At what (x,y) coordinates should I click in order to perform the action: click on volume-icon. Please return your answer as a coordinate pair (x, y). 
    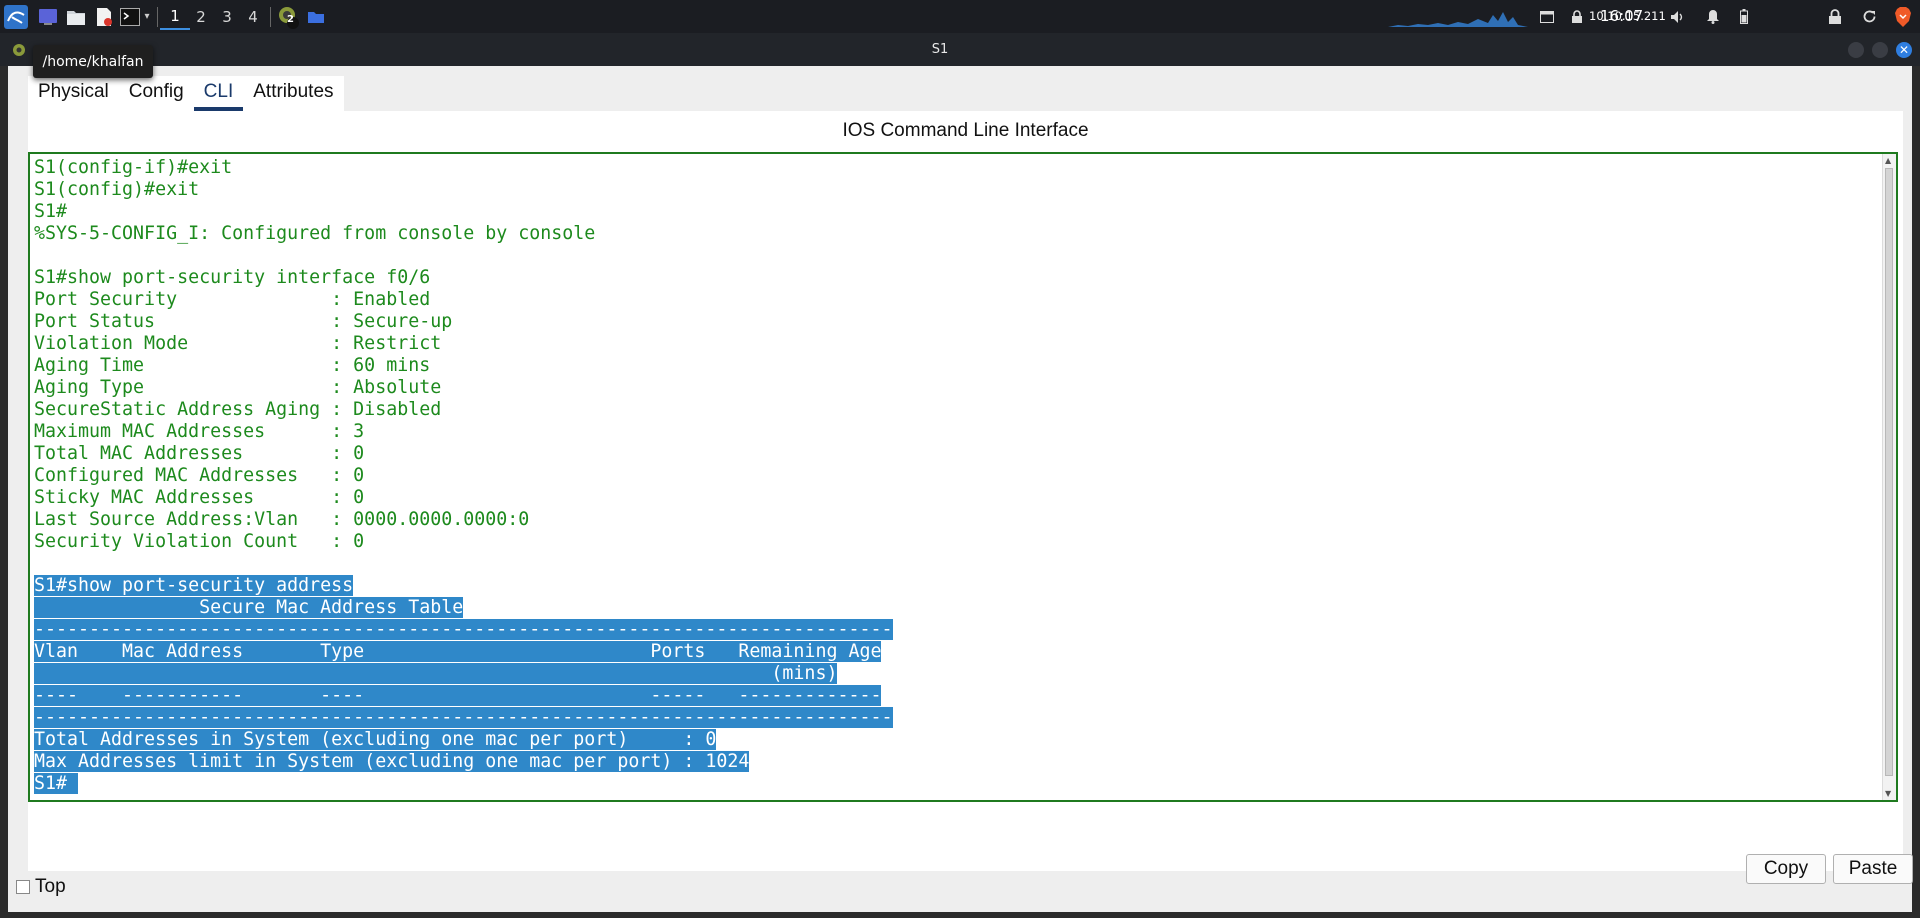
    Looking at the image, I should click on (1678, 16).